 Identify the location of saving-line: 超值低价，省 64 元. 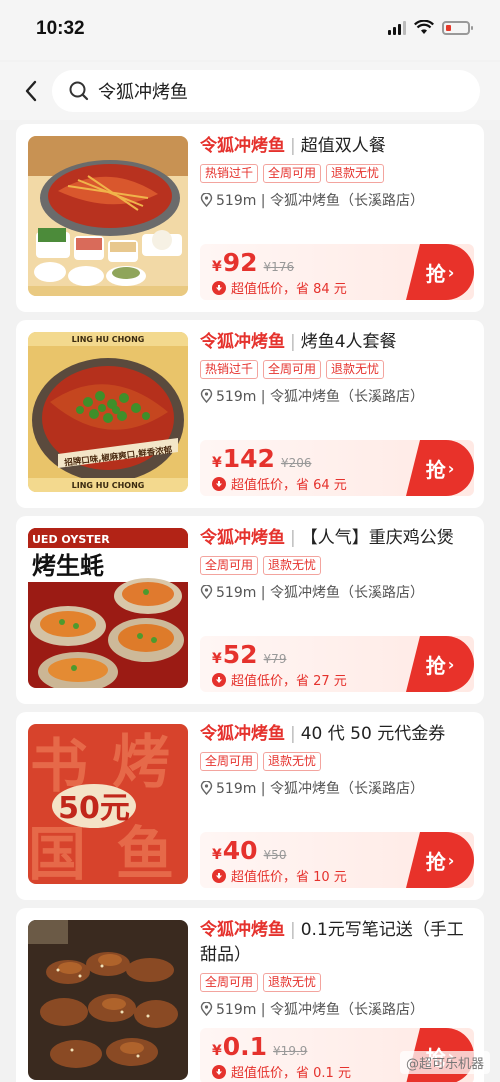
(279, 483).